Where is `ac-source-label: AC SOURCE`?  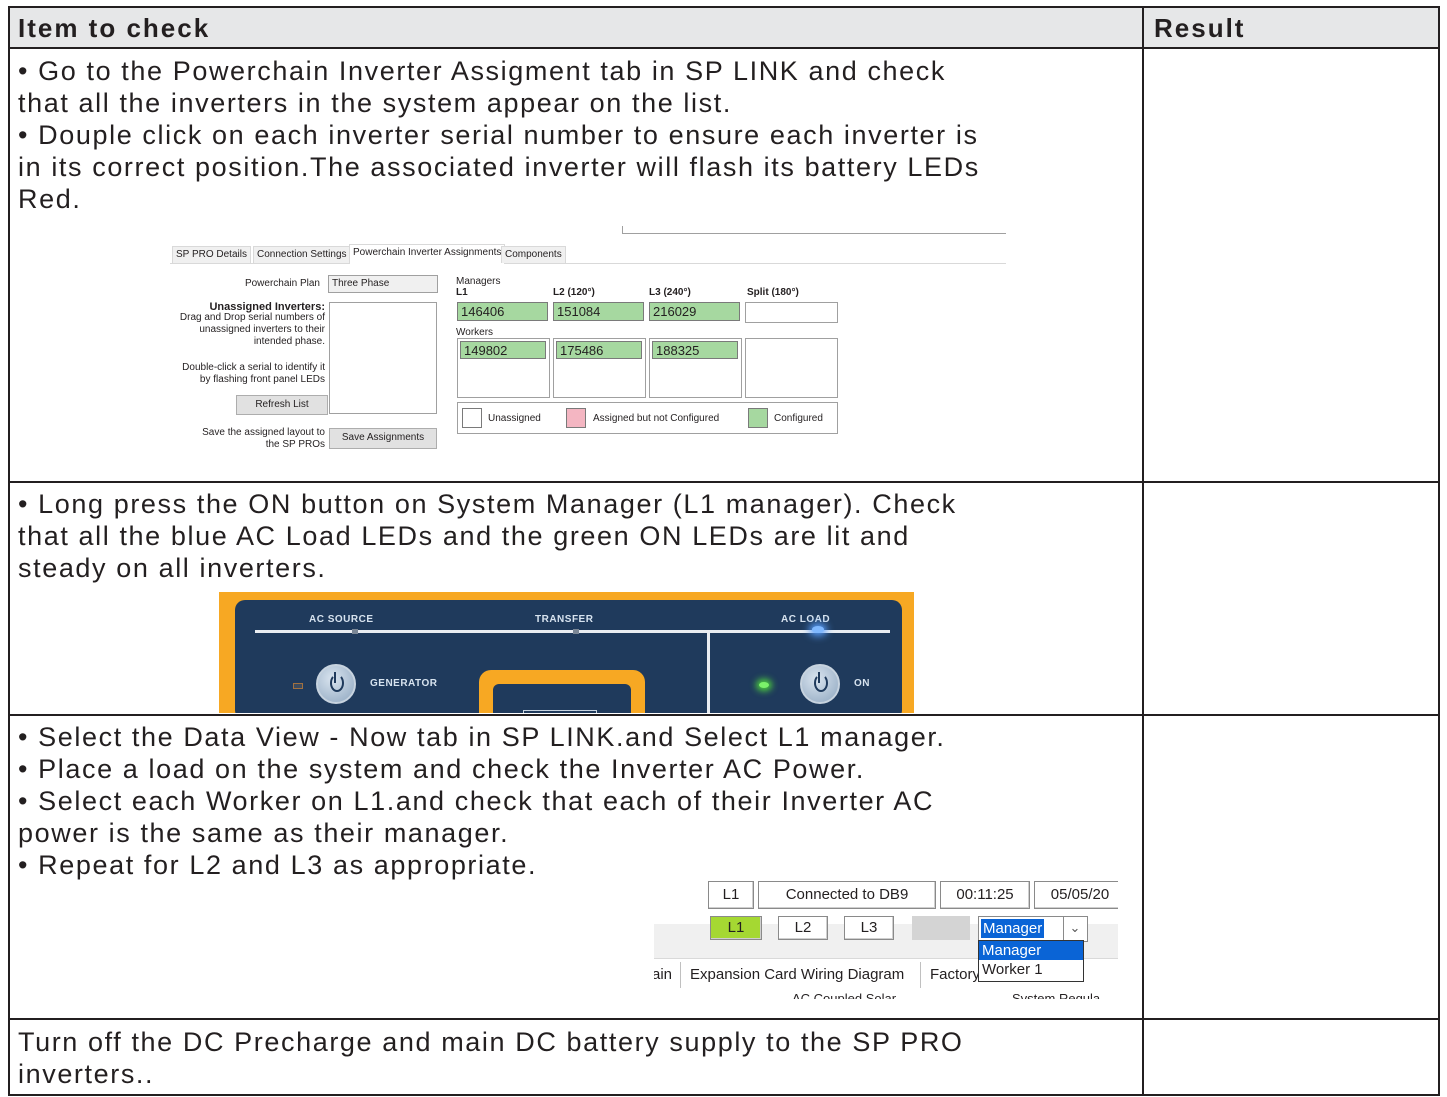 ac-source-label: AC SOURCE is located at coordinates (341, 619).